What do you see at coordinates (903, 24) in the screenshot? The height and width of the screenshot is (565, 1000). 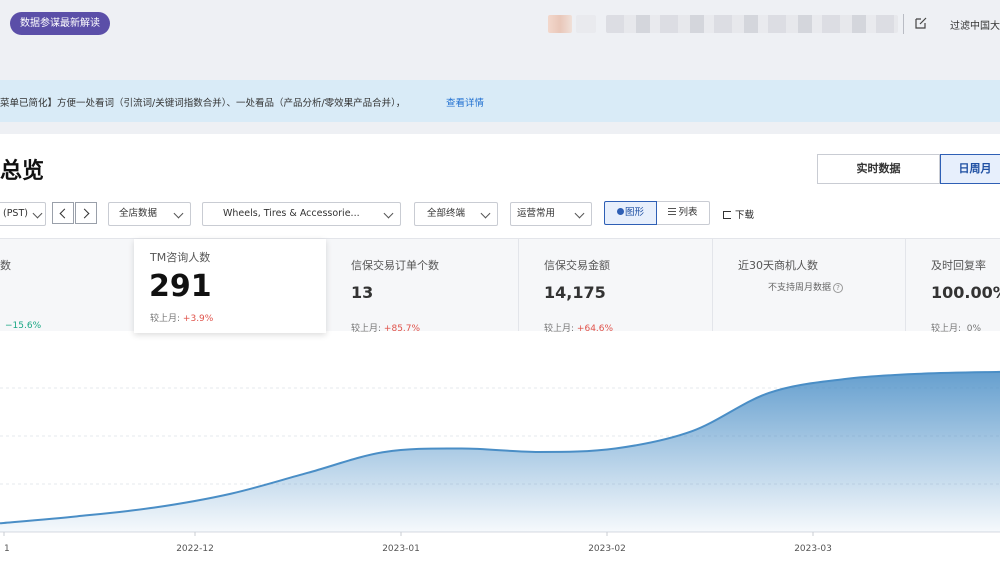 I see `divider` at bounding box center [903, 24].